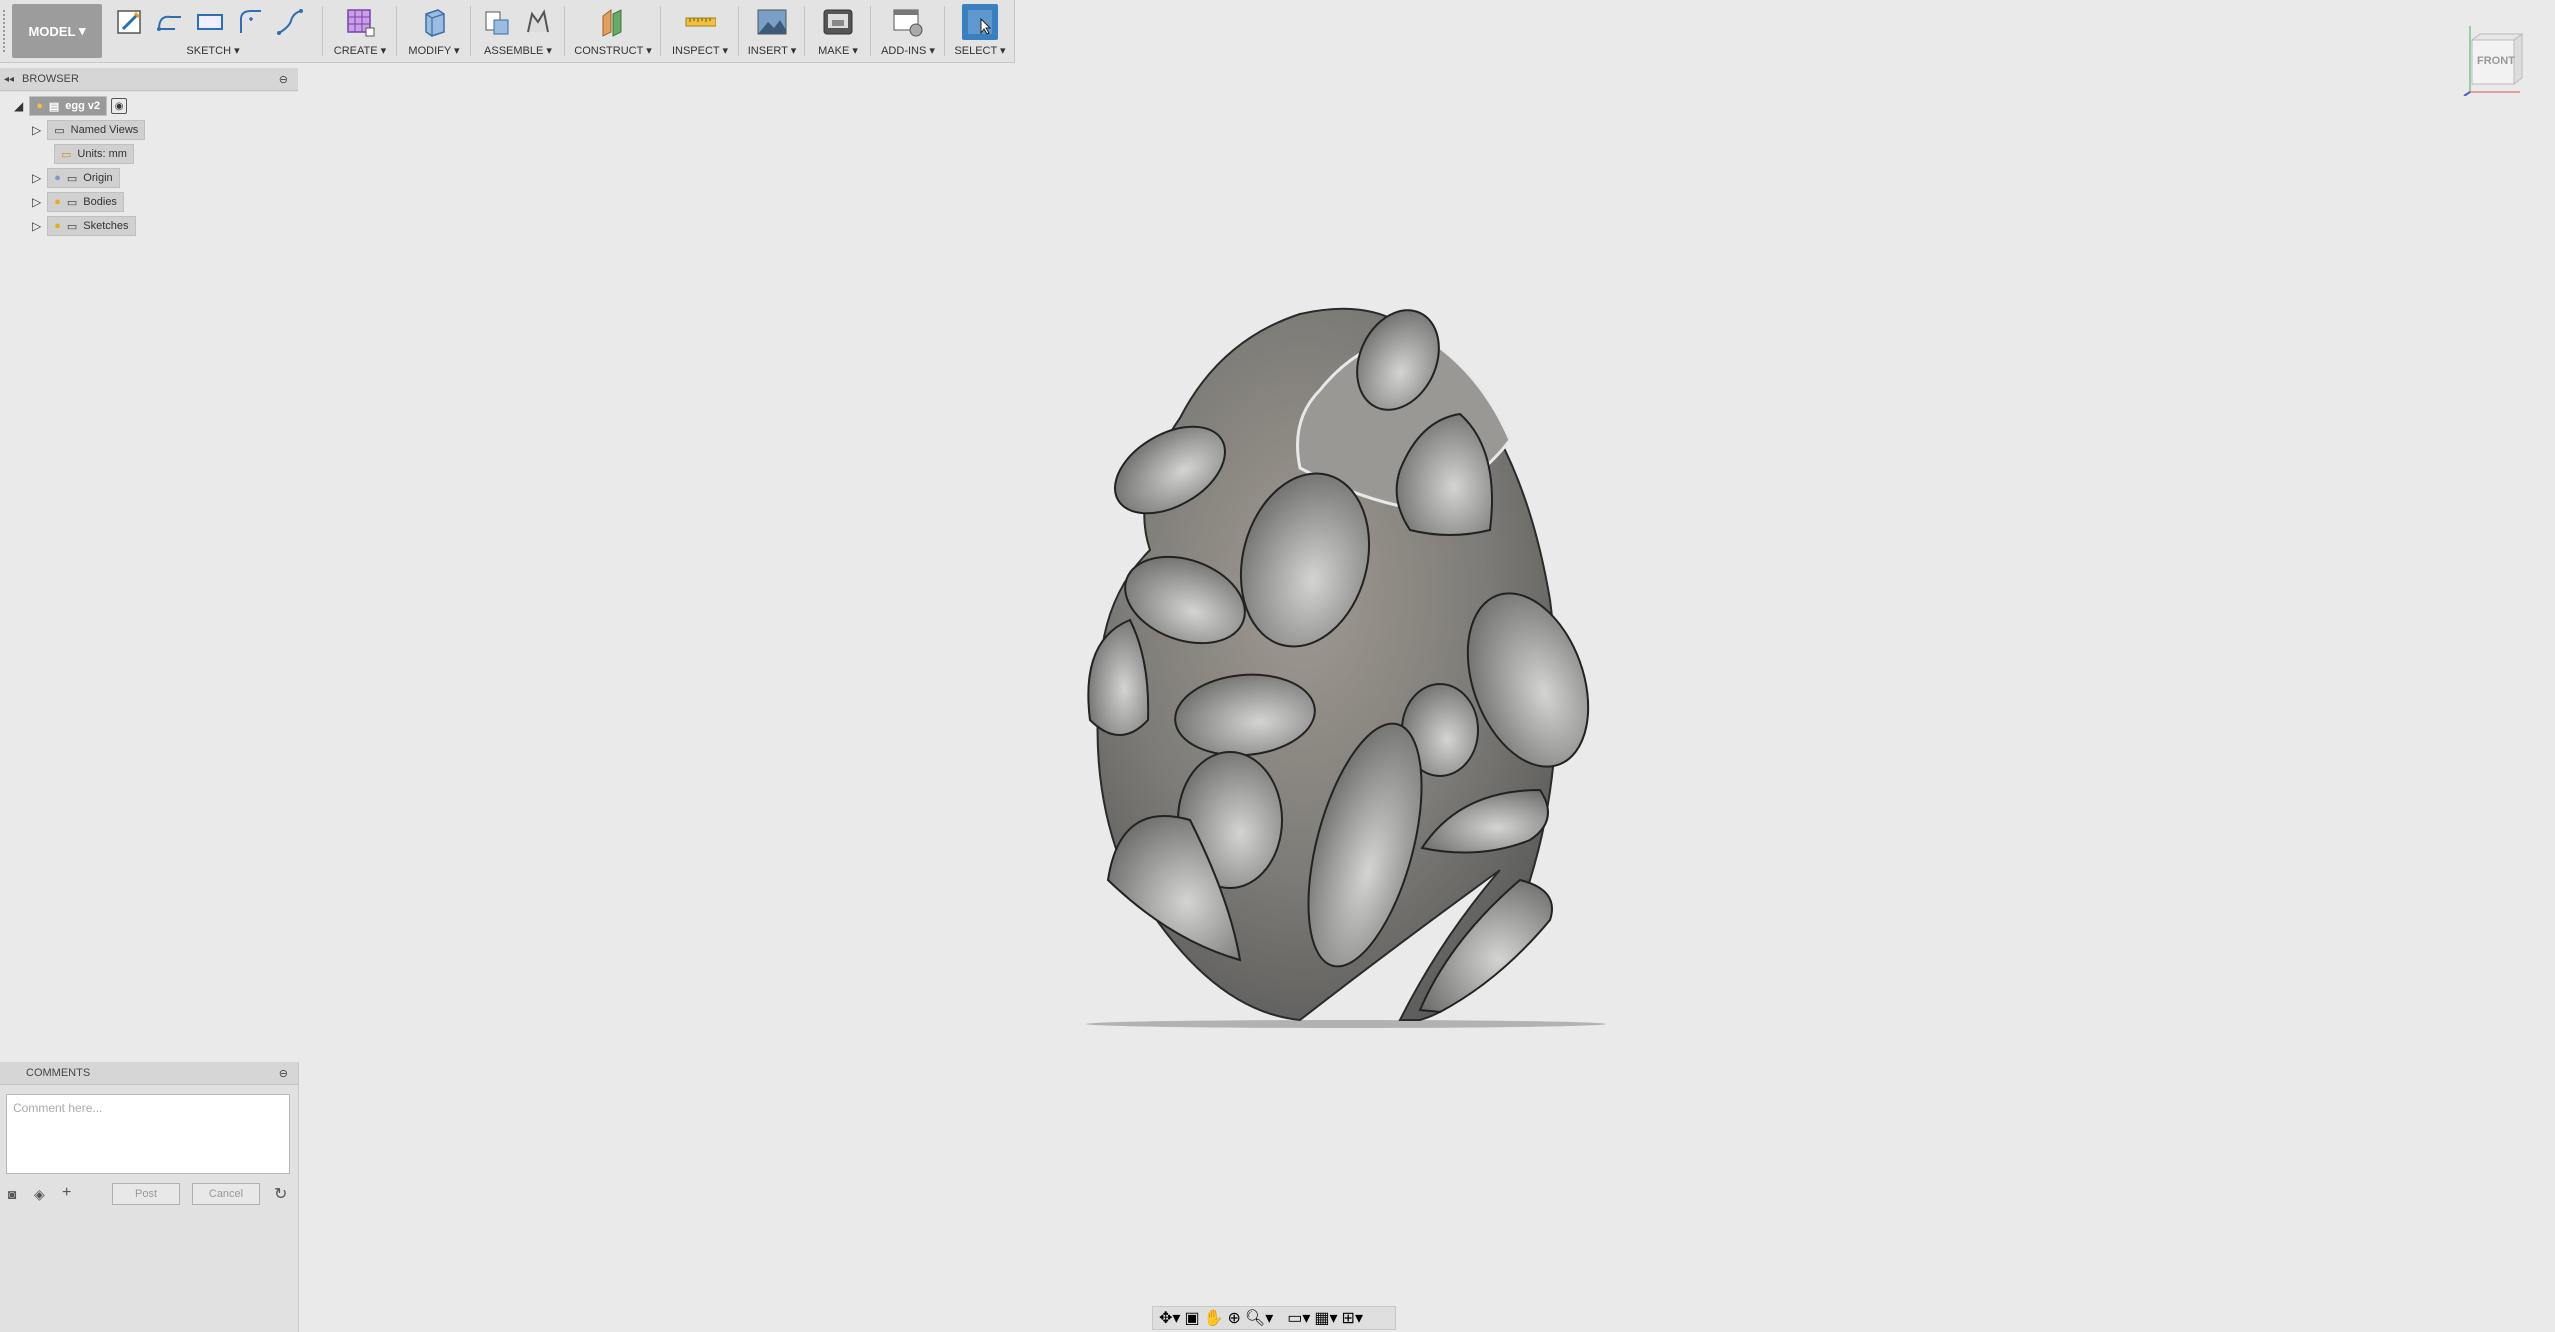 The height and width of the screenshot is (1332, 2555). Describe the element at coordinates (1169, 1318) in the screenshot. I see `orbit-icon: ✥▾` at that location.